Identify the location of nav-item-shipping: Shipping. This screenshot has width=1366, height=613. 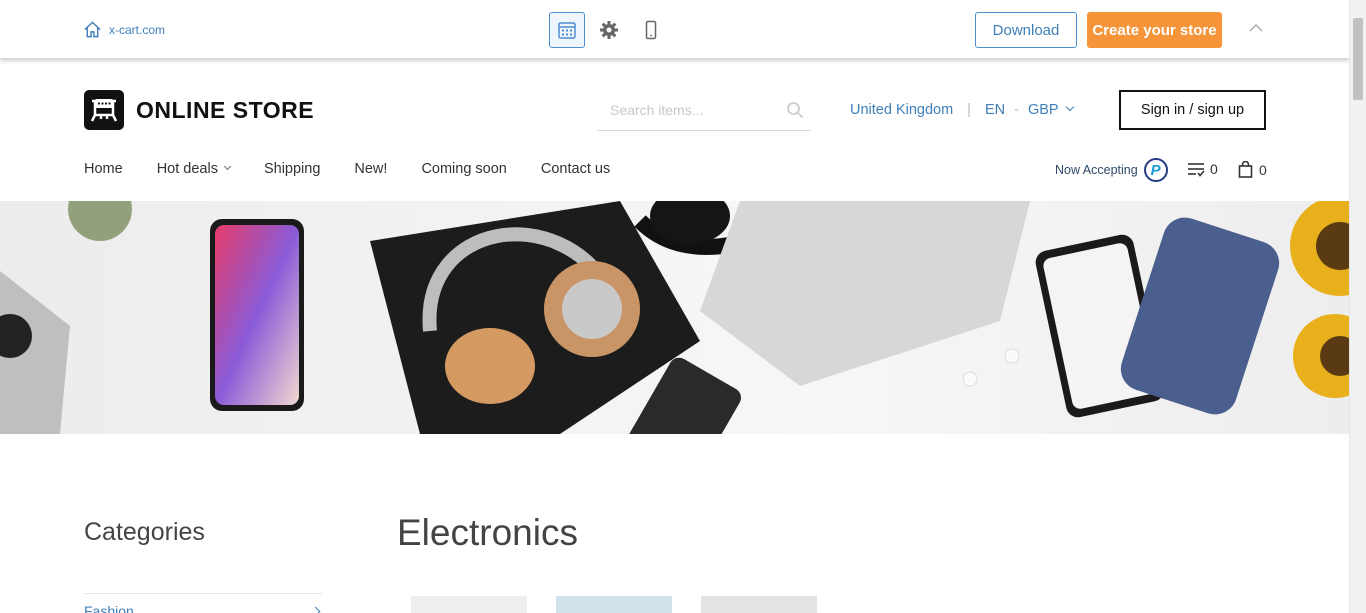
(292, 169).